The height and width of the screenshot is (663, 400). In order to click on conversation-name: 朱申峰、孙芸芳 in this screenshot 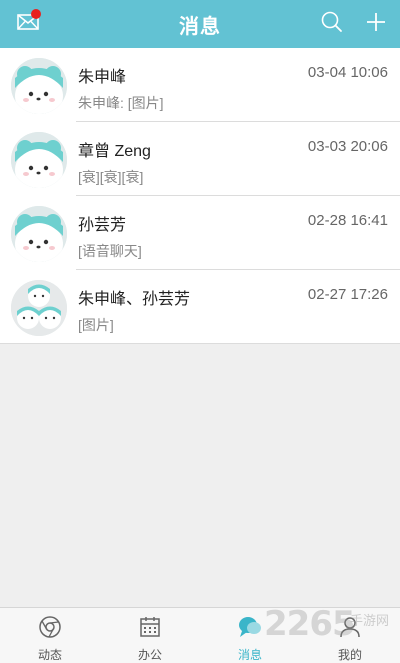, I will do `click(134, 299)`.